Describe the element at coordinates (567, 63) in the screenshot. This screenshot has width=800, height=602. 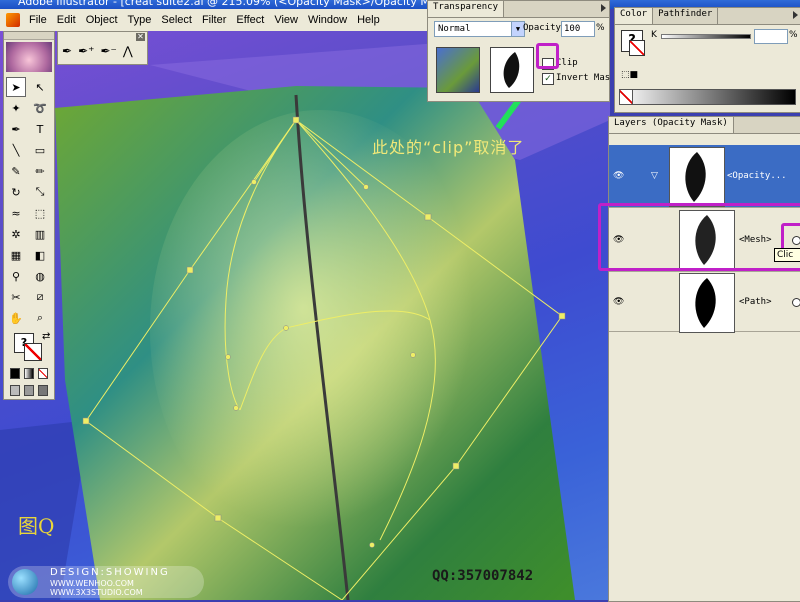
I see `clip-label: Clip` at that location.